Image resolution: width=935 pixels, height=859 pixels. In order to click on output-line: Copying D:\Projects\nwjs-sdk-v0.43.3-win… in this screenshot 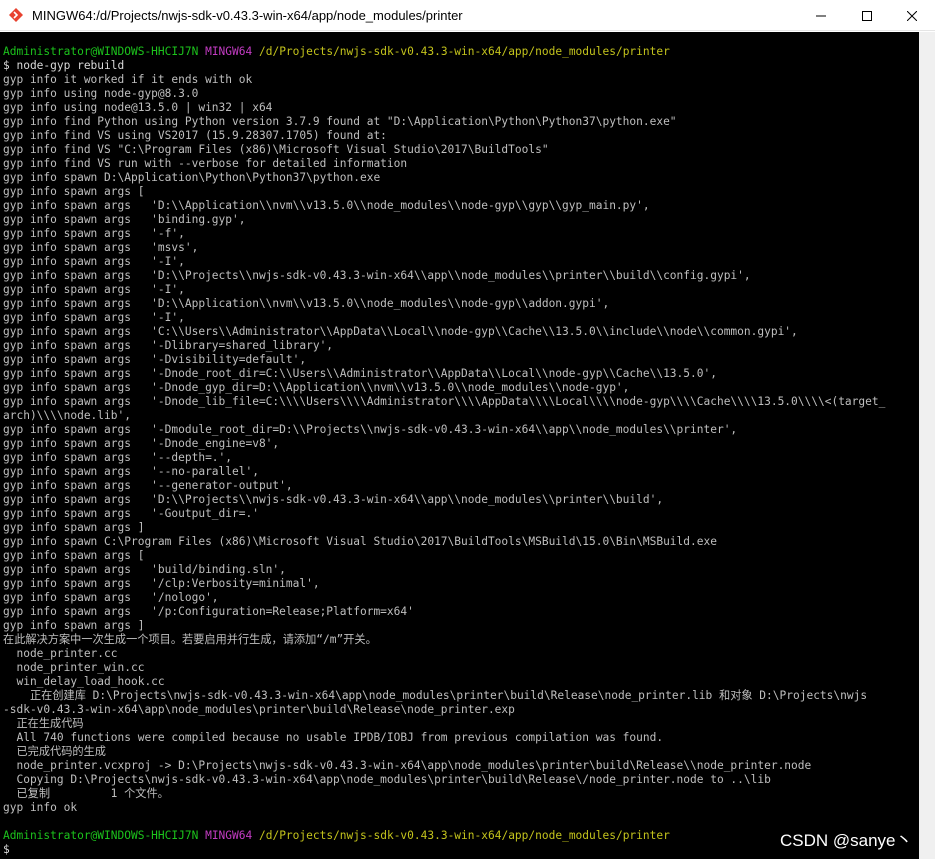, I will do `click(387, 779)`.